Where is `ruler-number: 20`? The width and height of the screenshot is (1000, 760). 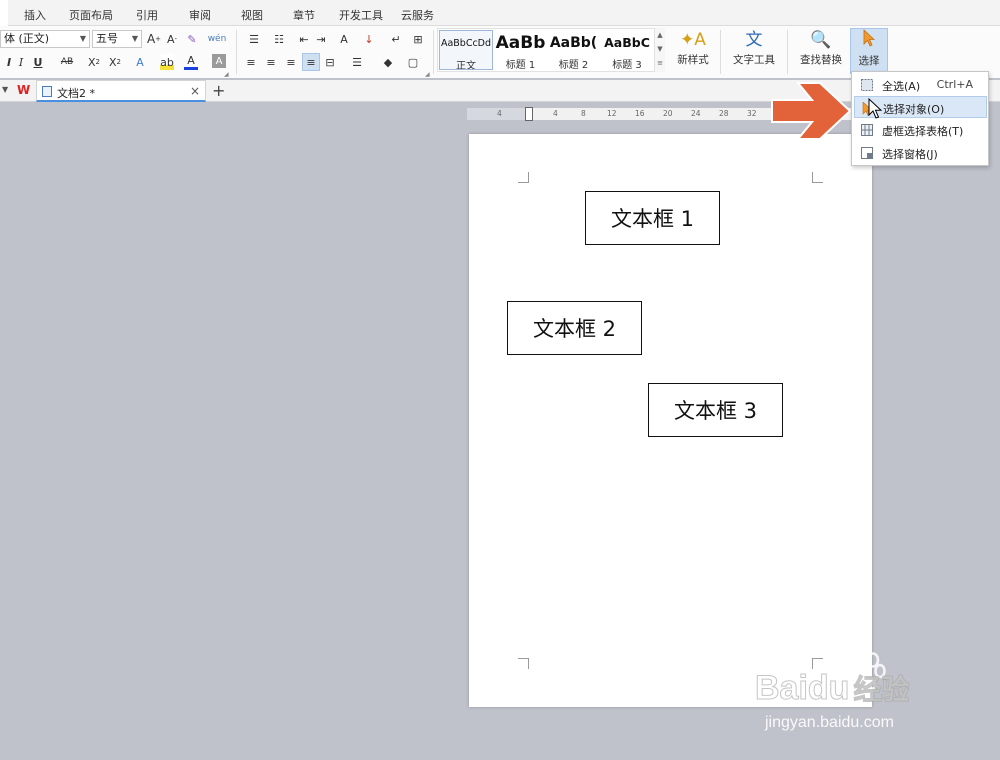 ruler-number: 20 is located at coordinates (668, 113).